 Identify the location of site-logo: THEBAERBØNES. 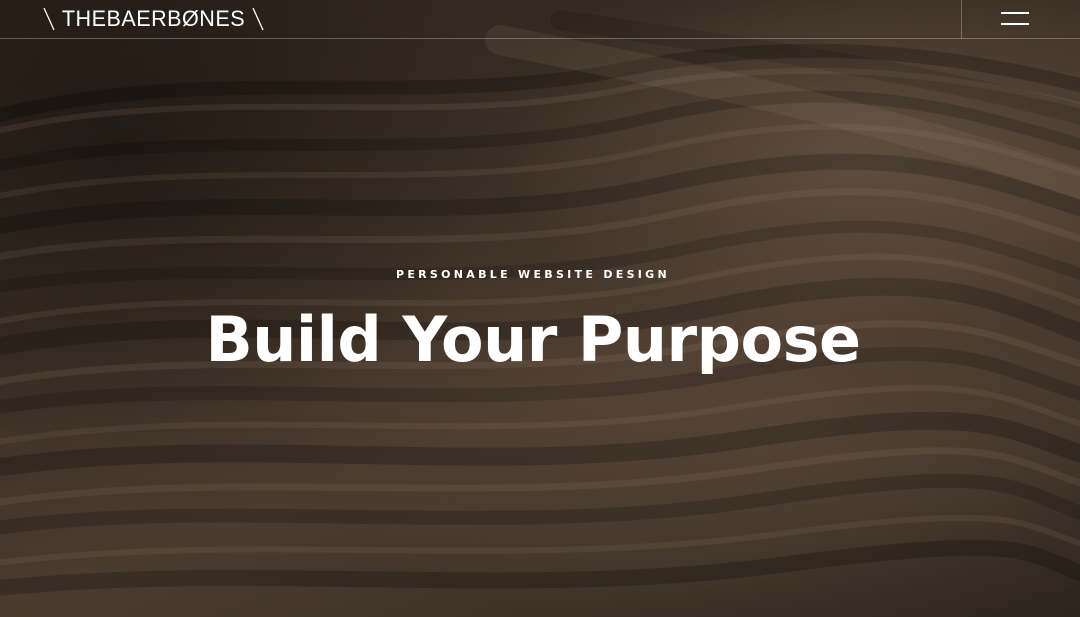
(153, 19).